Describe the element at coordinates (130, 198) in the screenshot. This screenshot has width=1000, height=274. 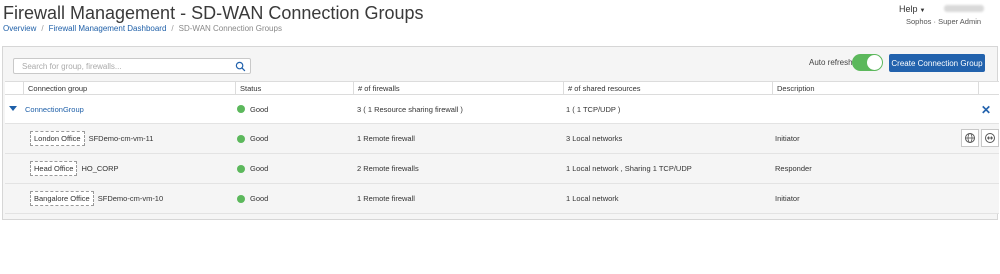
I see `firewall-name: SFDemo-cm-vm-10` at that location.